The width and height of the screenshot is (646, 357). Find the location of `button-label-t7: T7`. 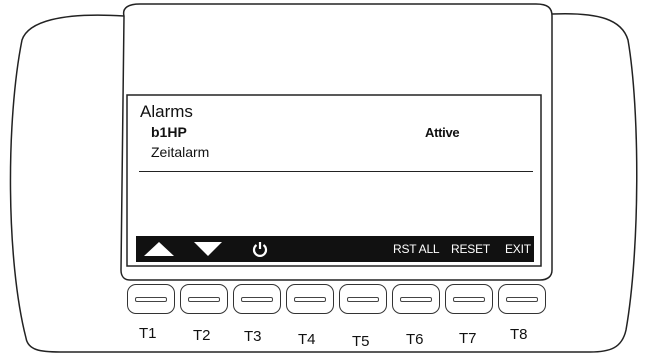

button-label-t7: T7 is located at coordinates (468, 338).